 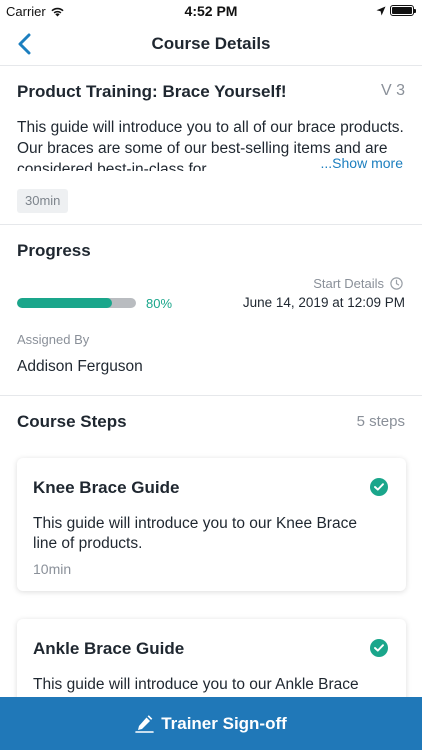 I want to click on course-steps-heading: Course Steps, so click(x=72, y=421).